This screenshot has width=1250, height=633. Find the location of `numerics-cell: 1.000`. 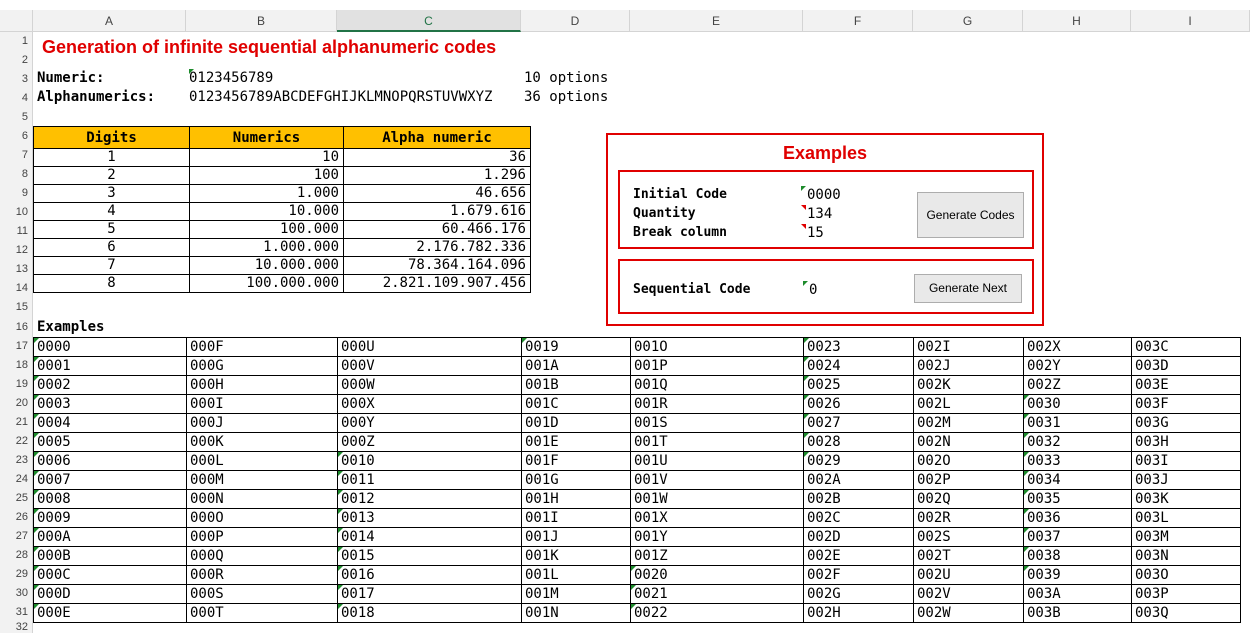

numerics-cell: 1.000 is located at coordinates (266, 193).